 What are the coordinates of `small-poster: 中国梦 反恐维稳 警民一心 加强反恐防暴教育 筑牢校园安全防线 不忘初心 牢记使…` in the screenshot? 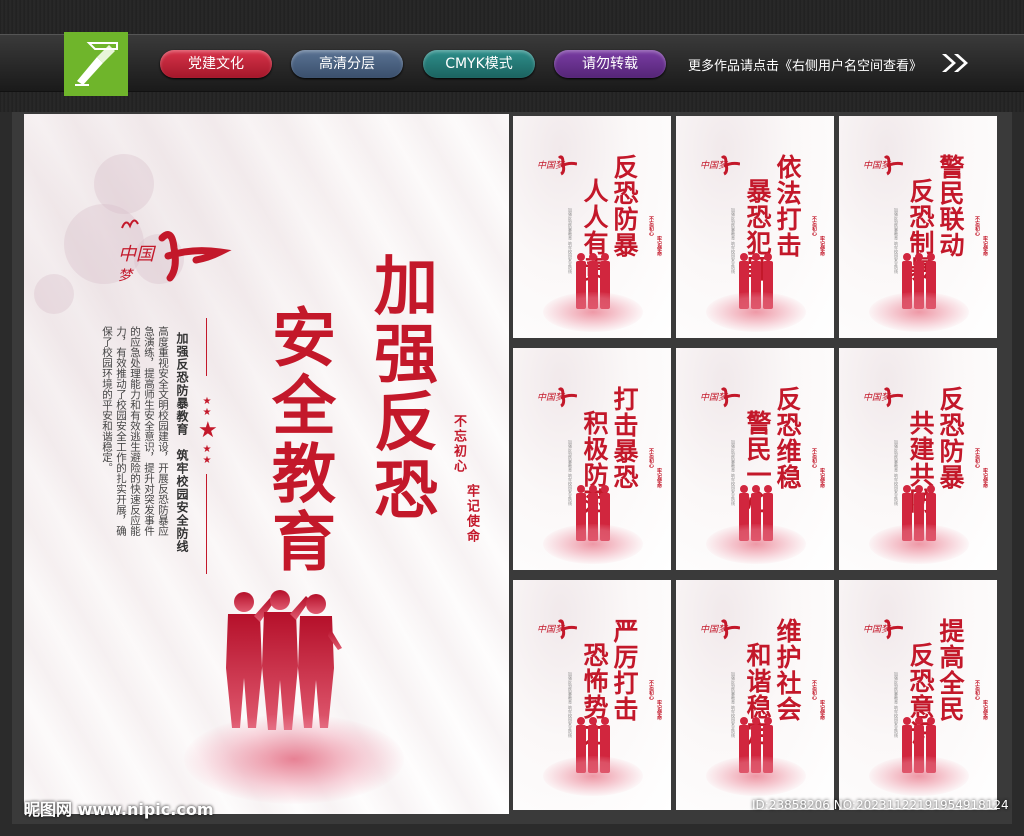 It's located at (755, 459).